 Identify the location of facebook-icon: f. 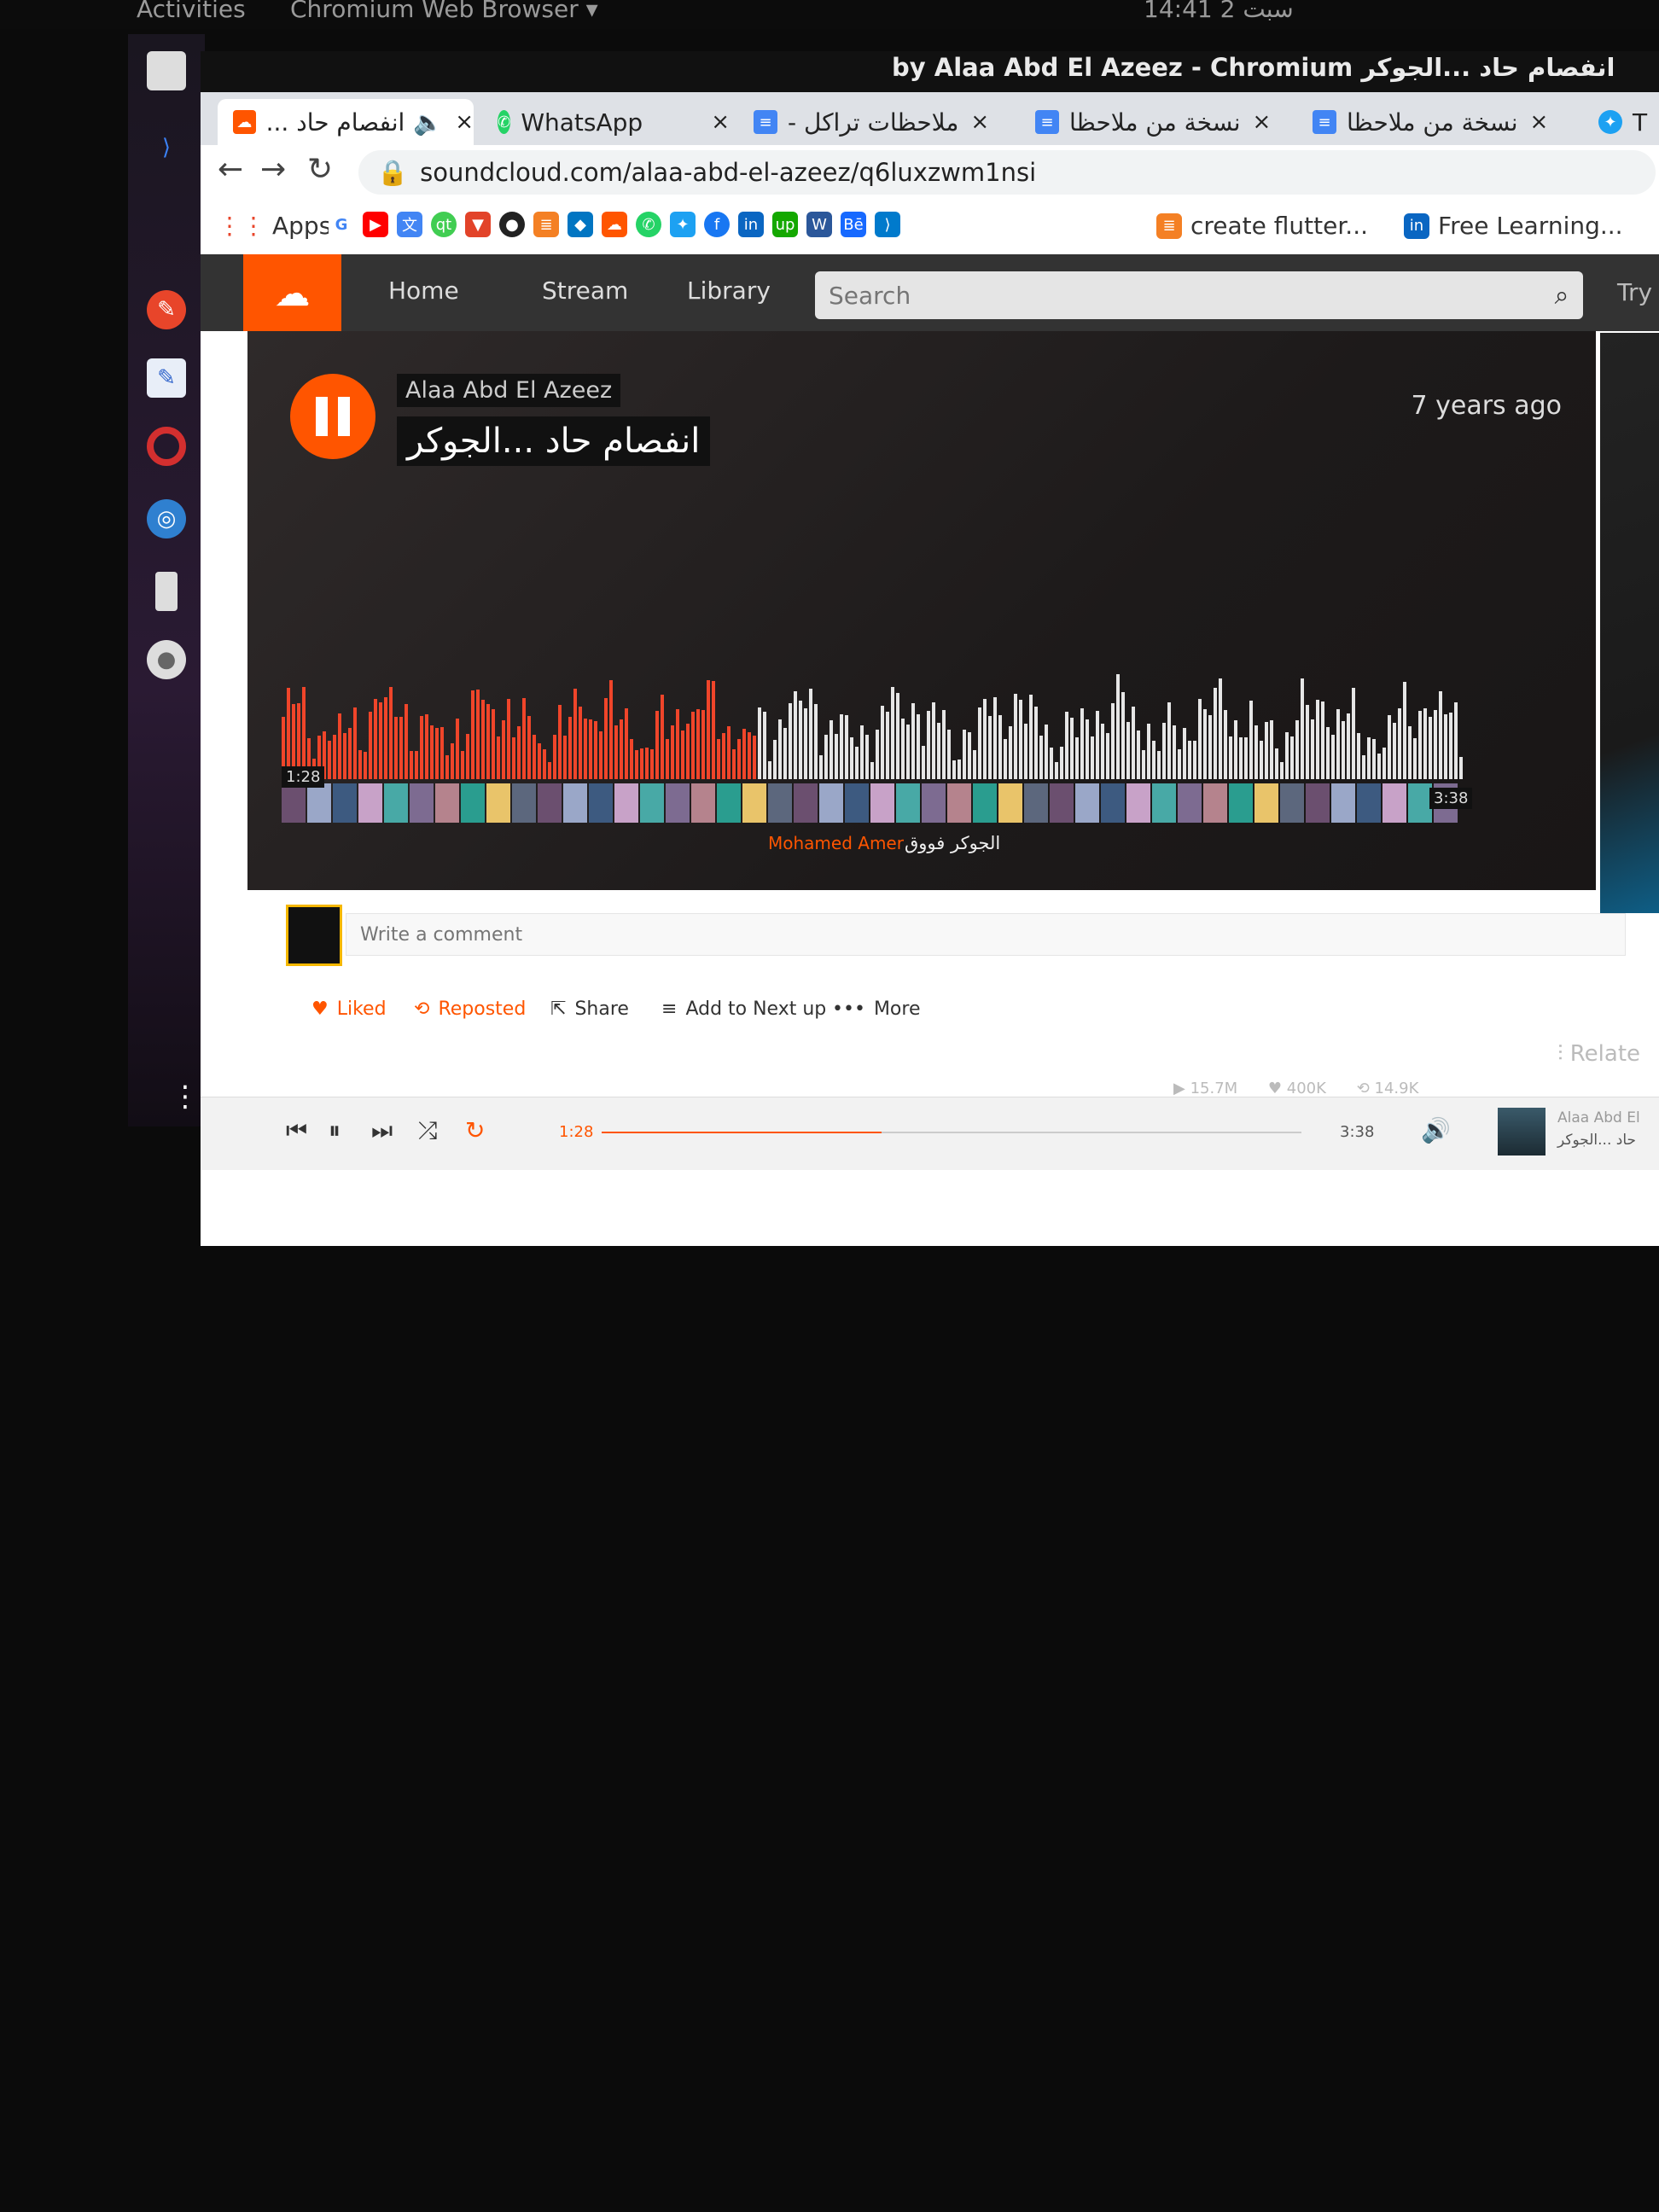
(717, 224).